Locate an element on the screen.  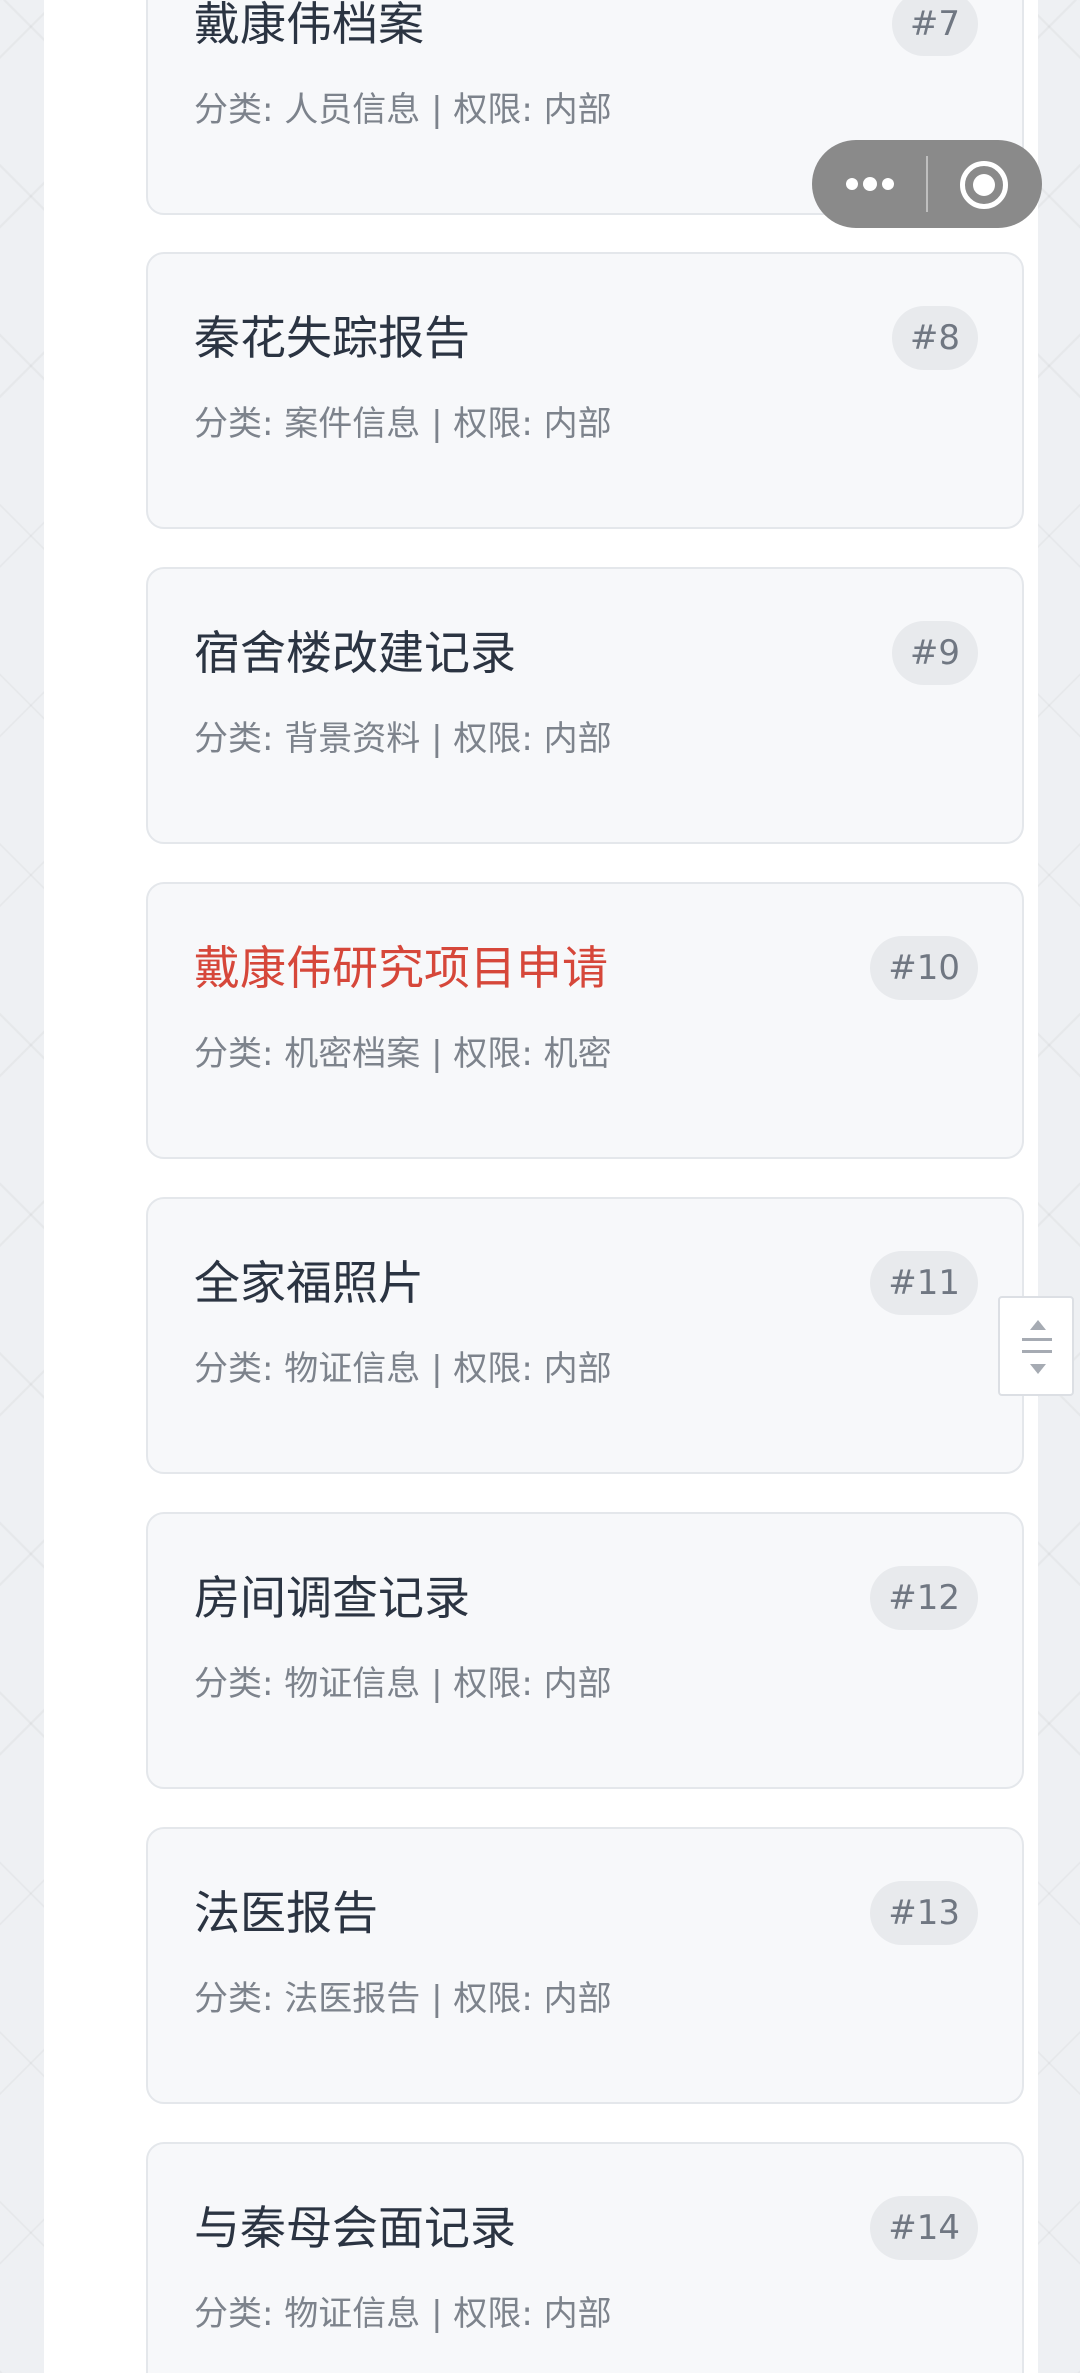
document-title: 法医报告 is located at coordinates (286, 1913).